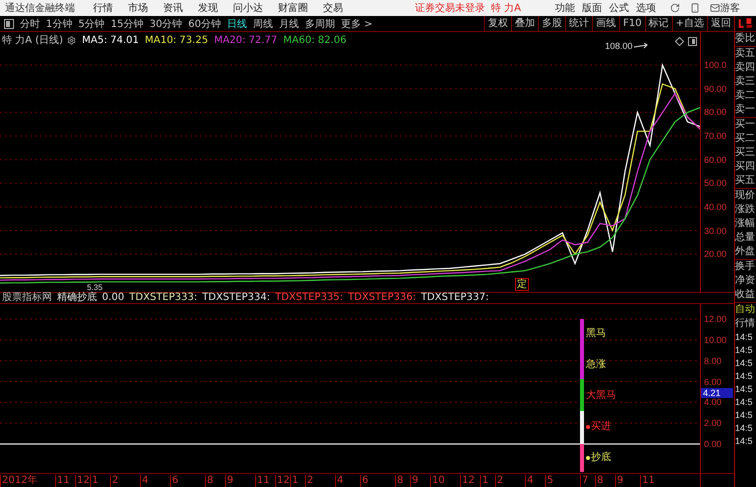  Describe the element at coordinates (606, 23) in the screenshot. I see `tool-button: 画线` at that location.